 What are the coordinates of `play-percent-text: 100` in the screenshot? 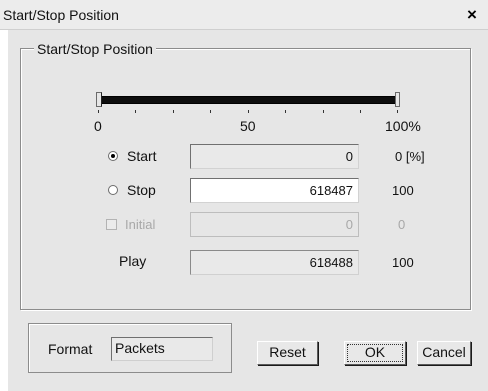 It's located at (403, 262).